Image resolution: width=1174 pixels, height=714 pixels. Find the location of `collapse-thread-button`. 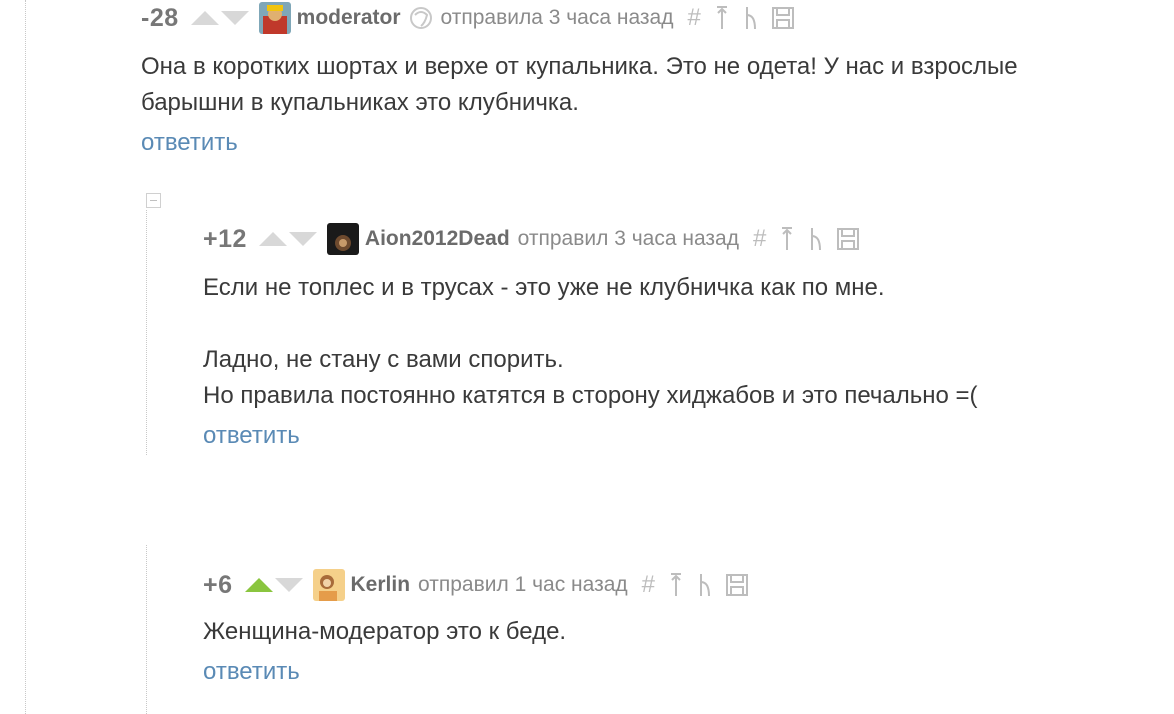

collapse-thread-button is located at coordinates (153, 200).